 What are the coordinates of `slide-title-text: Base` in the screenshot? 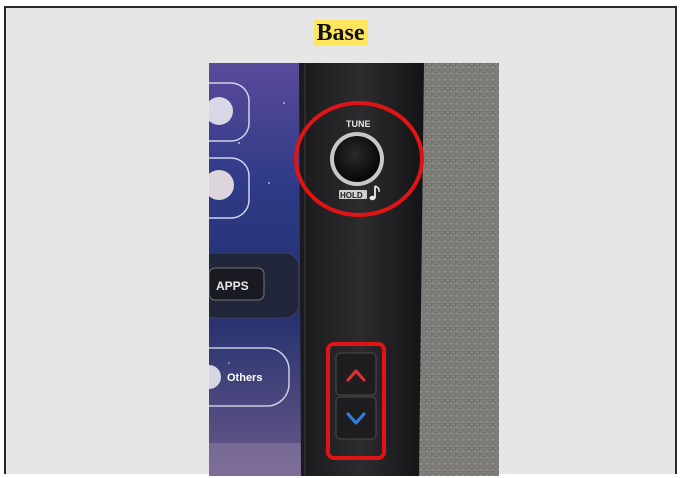 It's located at (340, 33).